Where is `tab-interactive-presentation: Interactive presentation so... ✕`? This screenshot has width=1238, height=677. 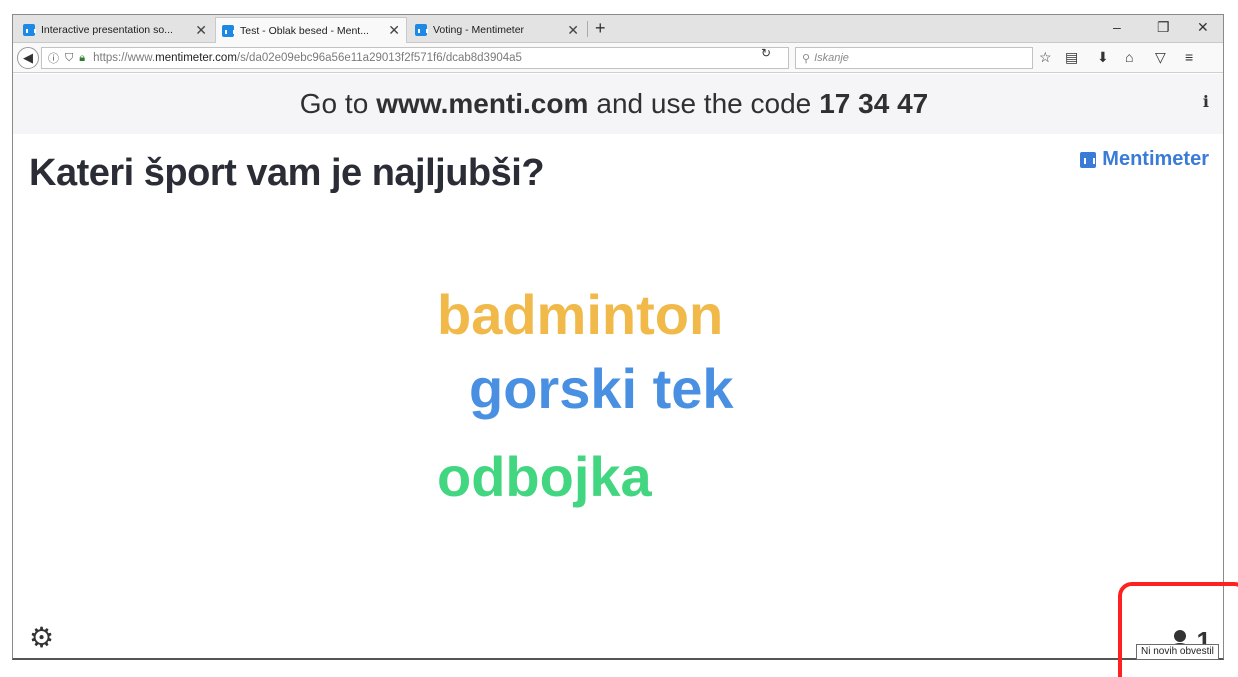 tab-interactive-presentation: Interactive presentation so... ✕ is located at coordinates (115, 30).